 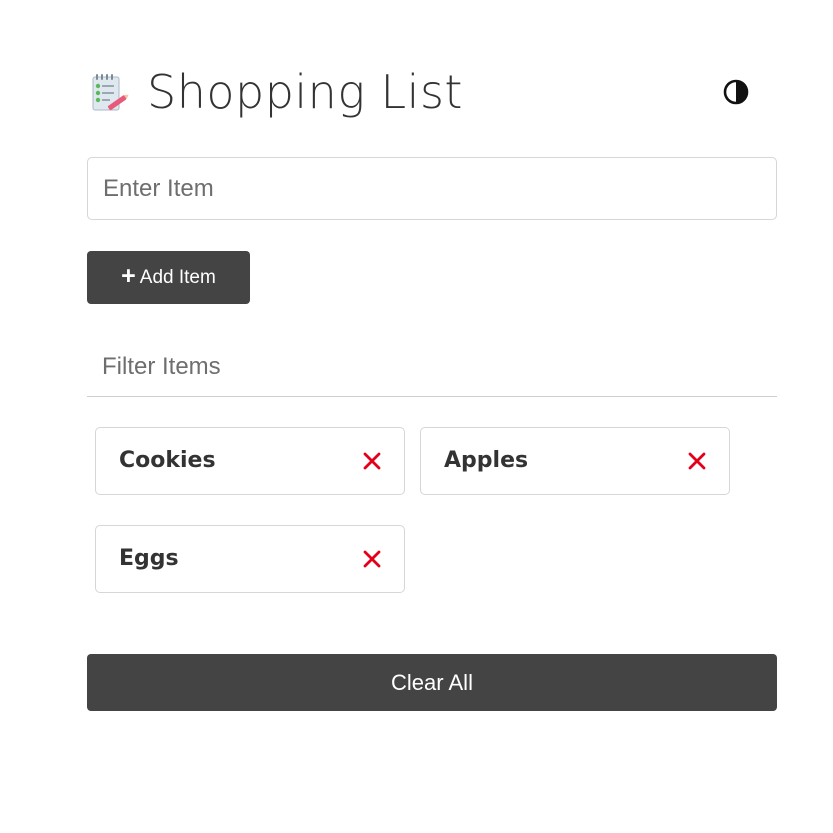 I want to click on item-name: Eggs, so click(x=149, y=558).